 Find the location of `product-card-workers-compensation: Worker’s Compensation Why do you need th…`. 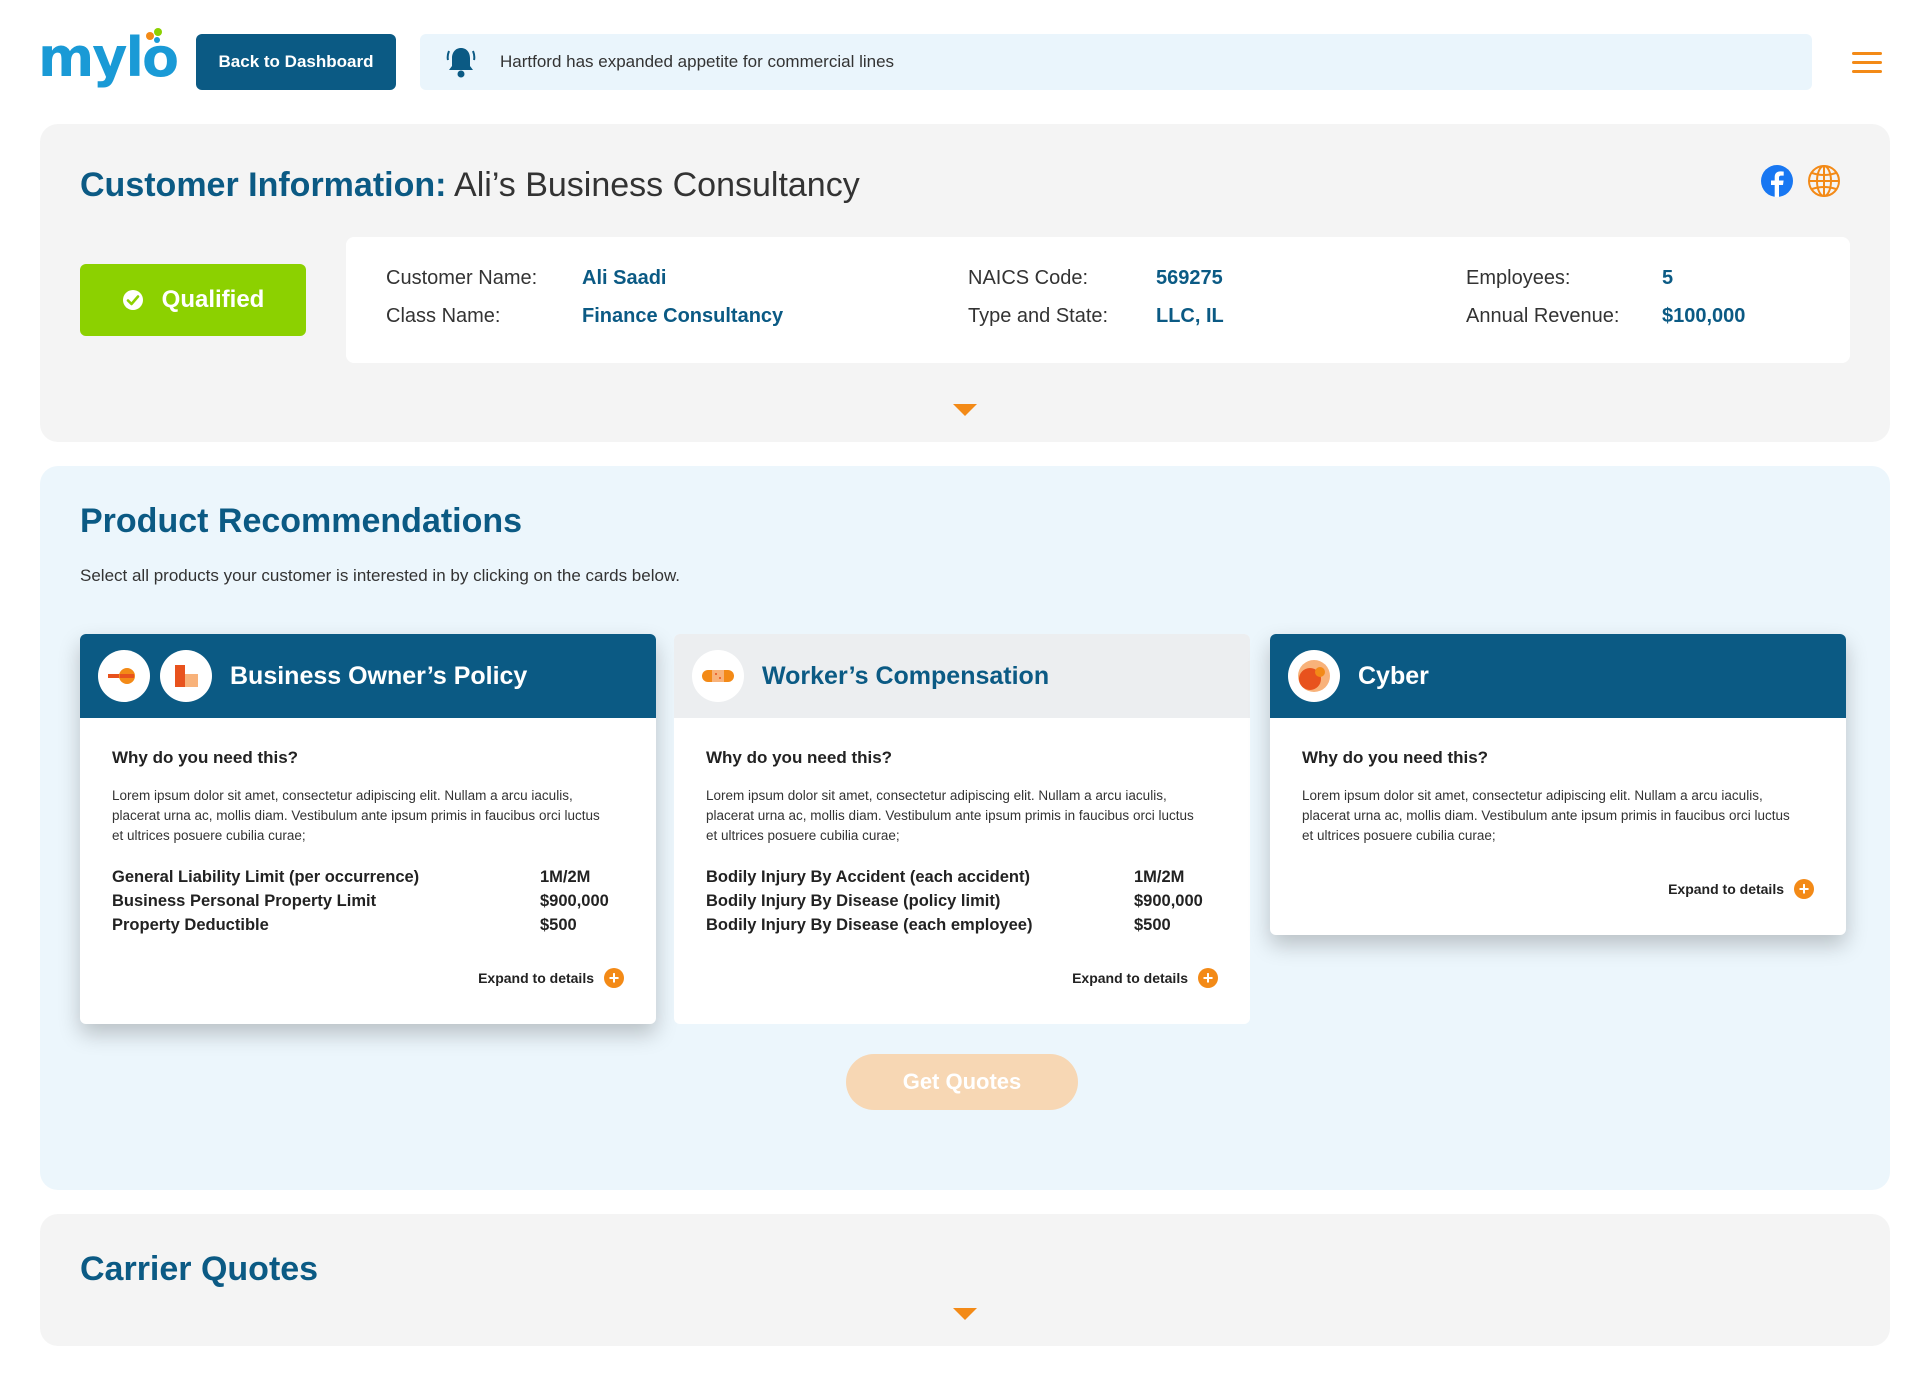

product-card-workers-compensation: Worker’s Compensation Why do you need th… is located at coordinates (962, 829).